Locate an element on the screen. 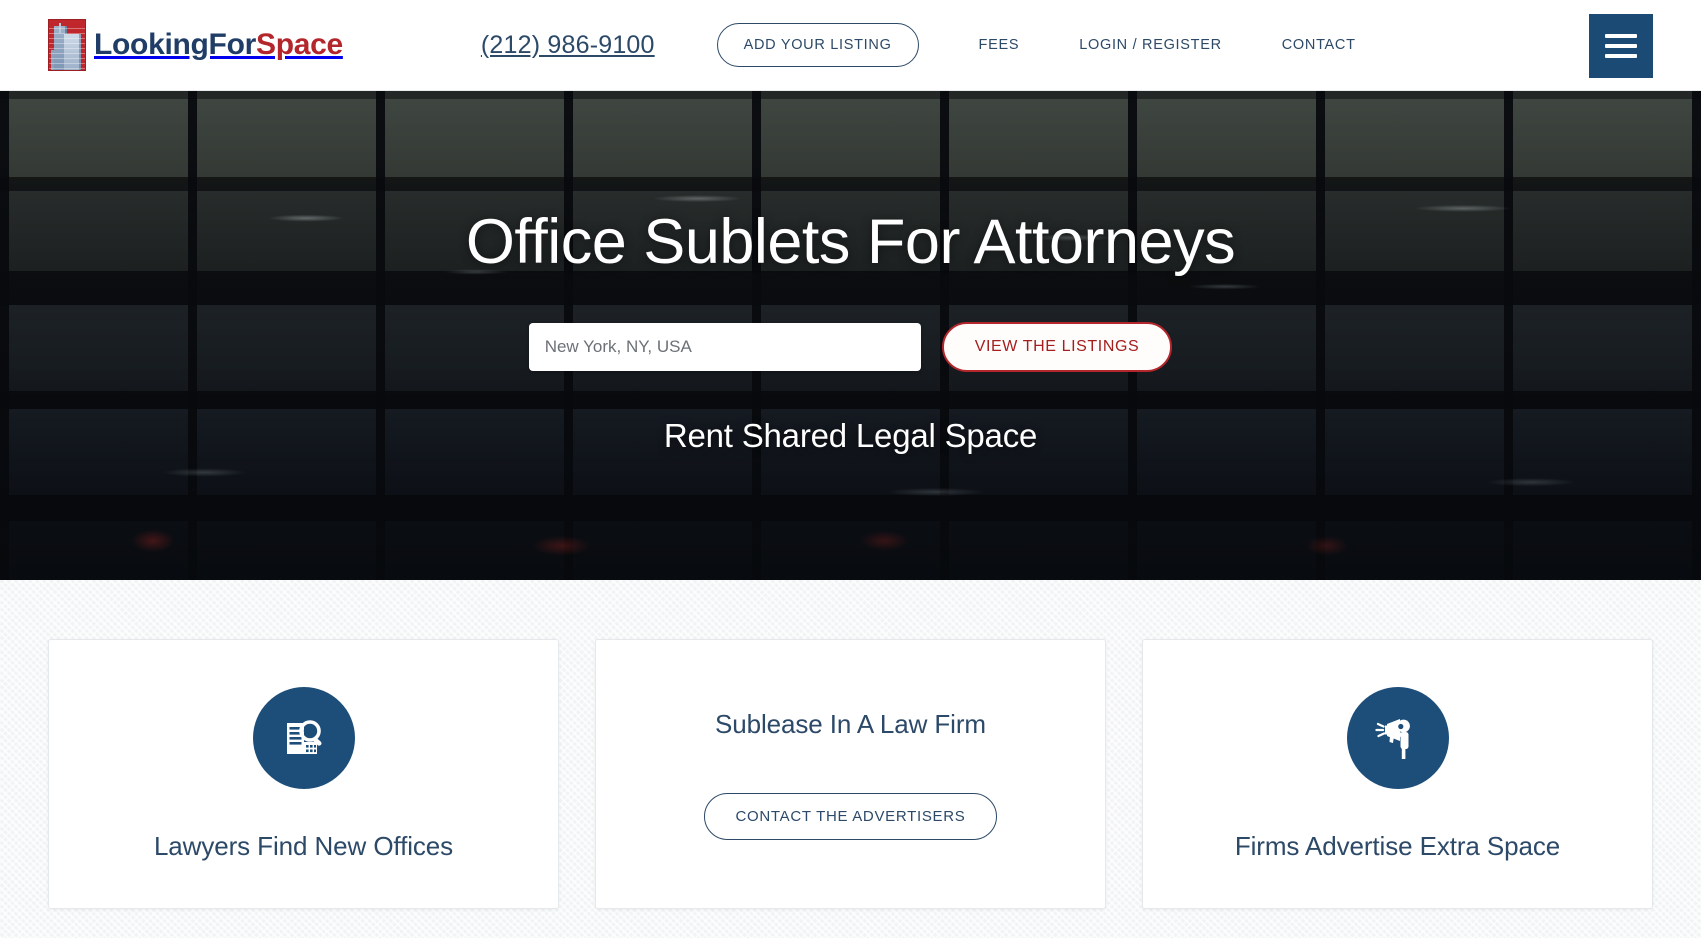 The image size is (1701, 938). building-logo-icon is located at coordinates (67, 45).